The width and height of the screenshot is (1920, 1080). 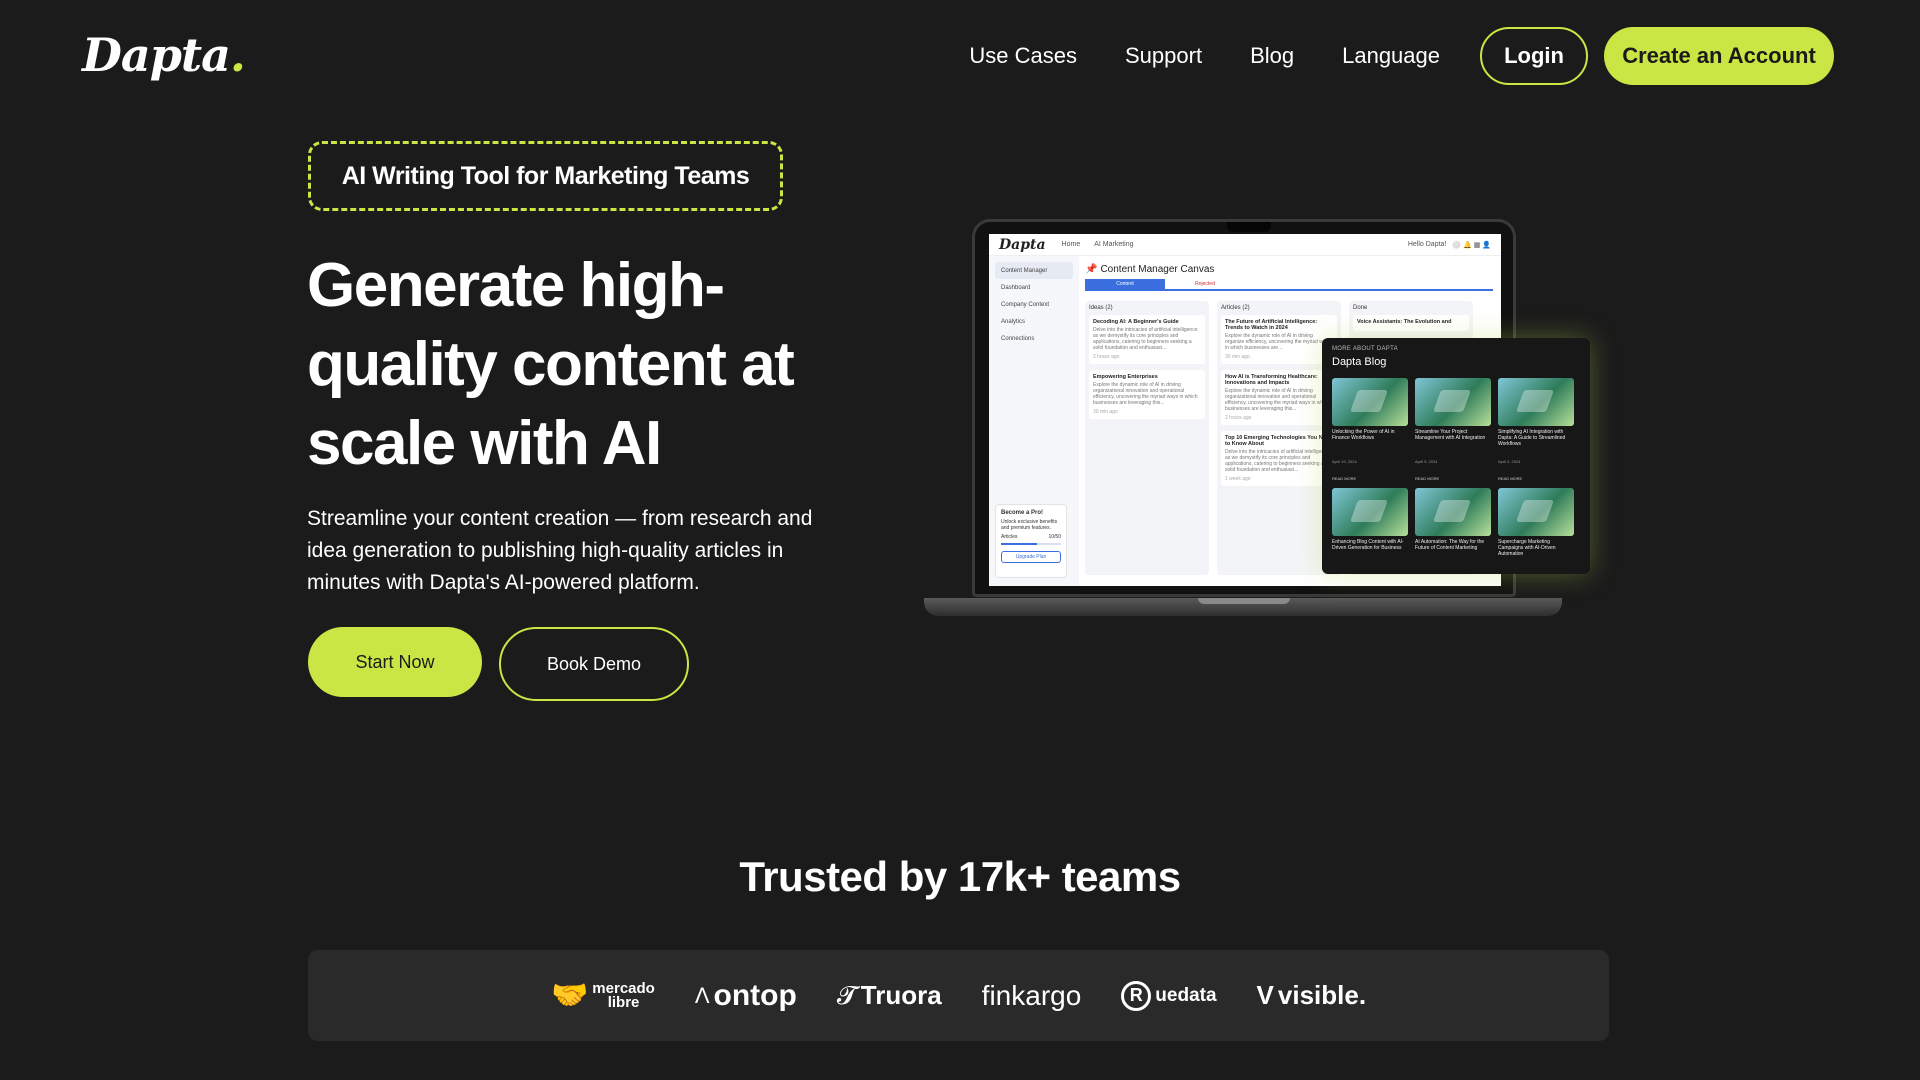 I want to click on truora-logo: 𝓣 Truora, so click(x=889, y=995).